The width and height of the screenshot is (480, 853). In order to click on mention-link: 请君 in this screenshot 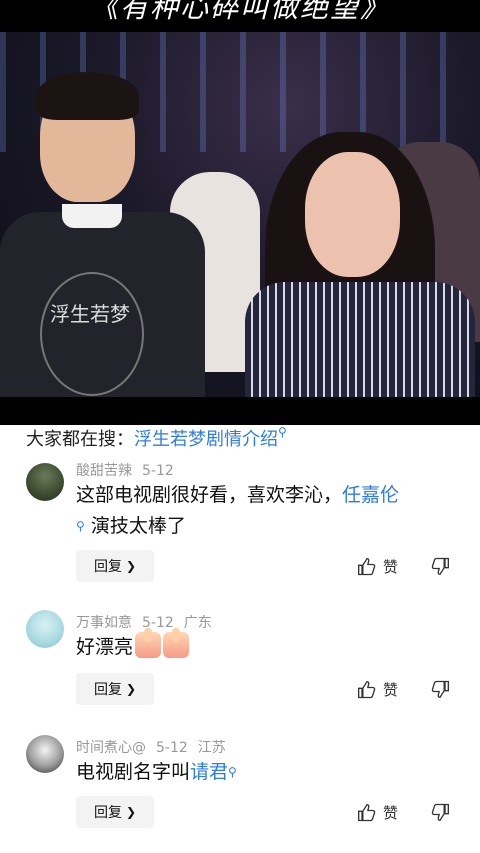, I will do `click(209, 772)`.